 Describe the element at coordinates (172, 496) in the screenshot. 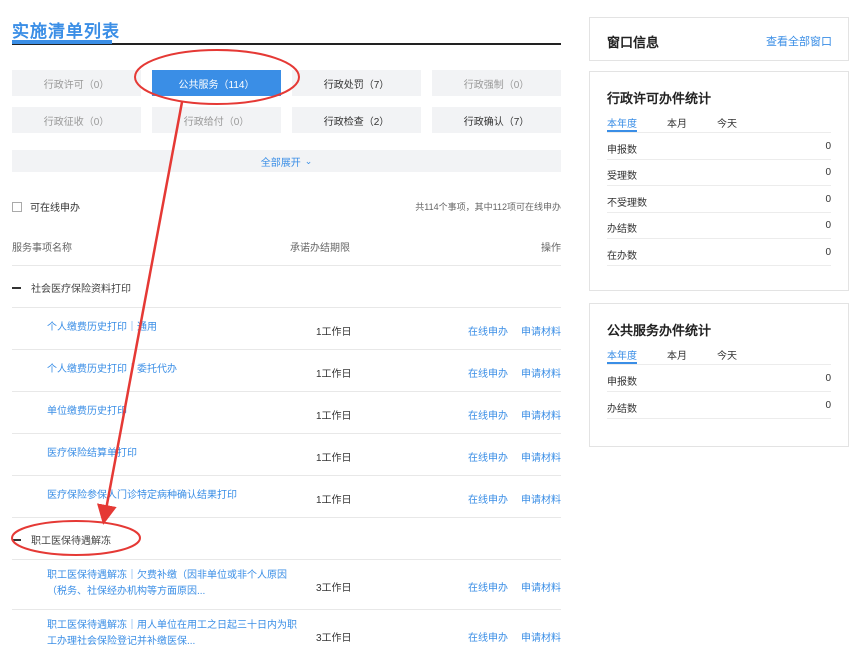

I see `item-name-link: 医疗保险参保人门诊特定病种确认结果打印` at that location.